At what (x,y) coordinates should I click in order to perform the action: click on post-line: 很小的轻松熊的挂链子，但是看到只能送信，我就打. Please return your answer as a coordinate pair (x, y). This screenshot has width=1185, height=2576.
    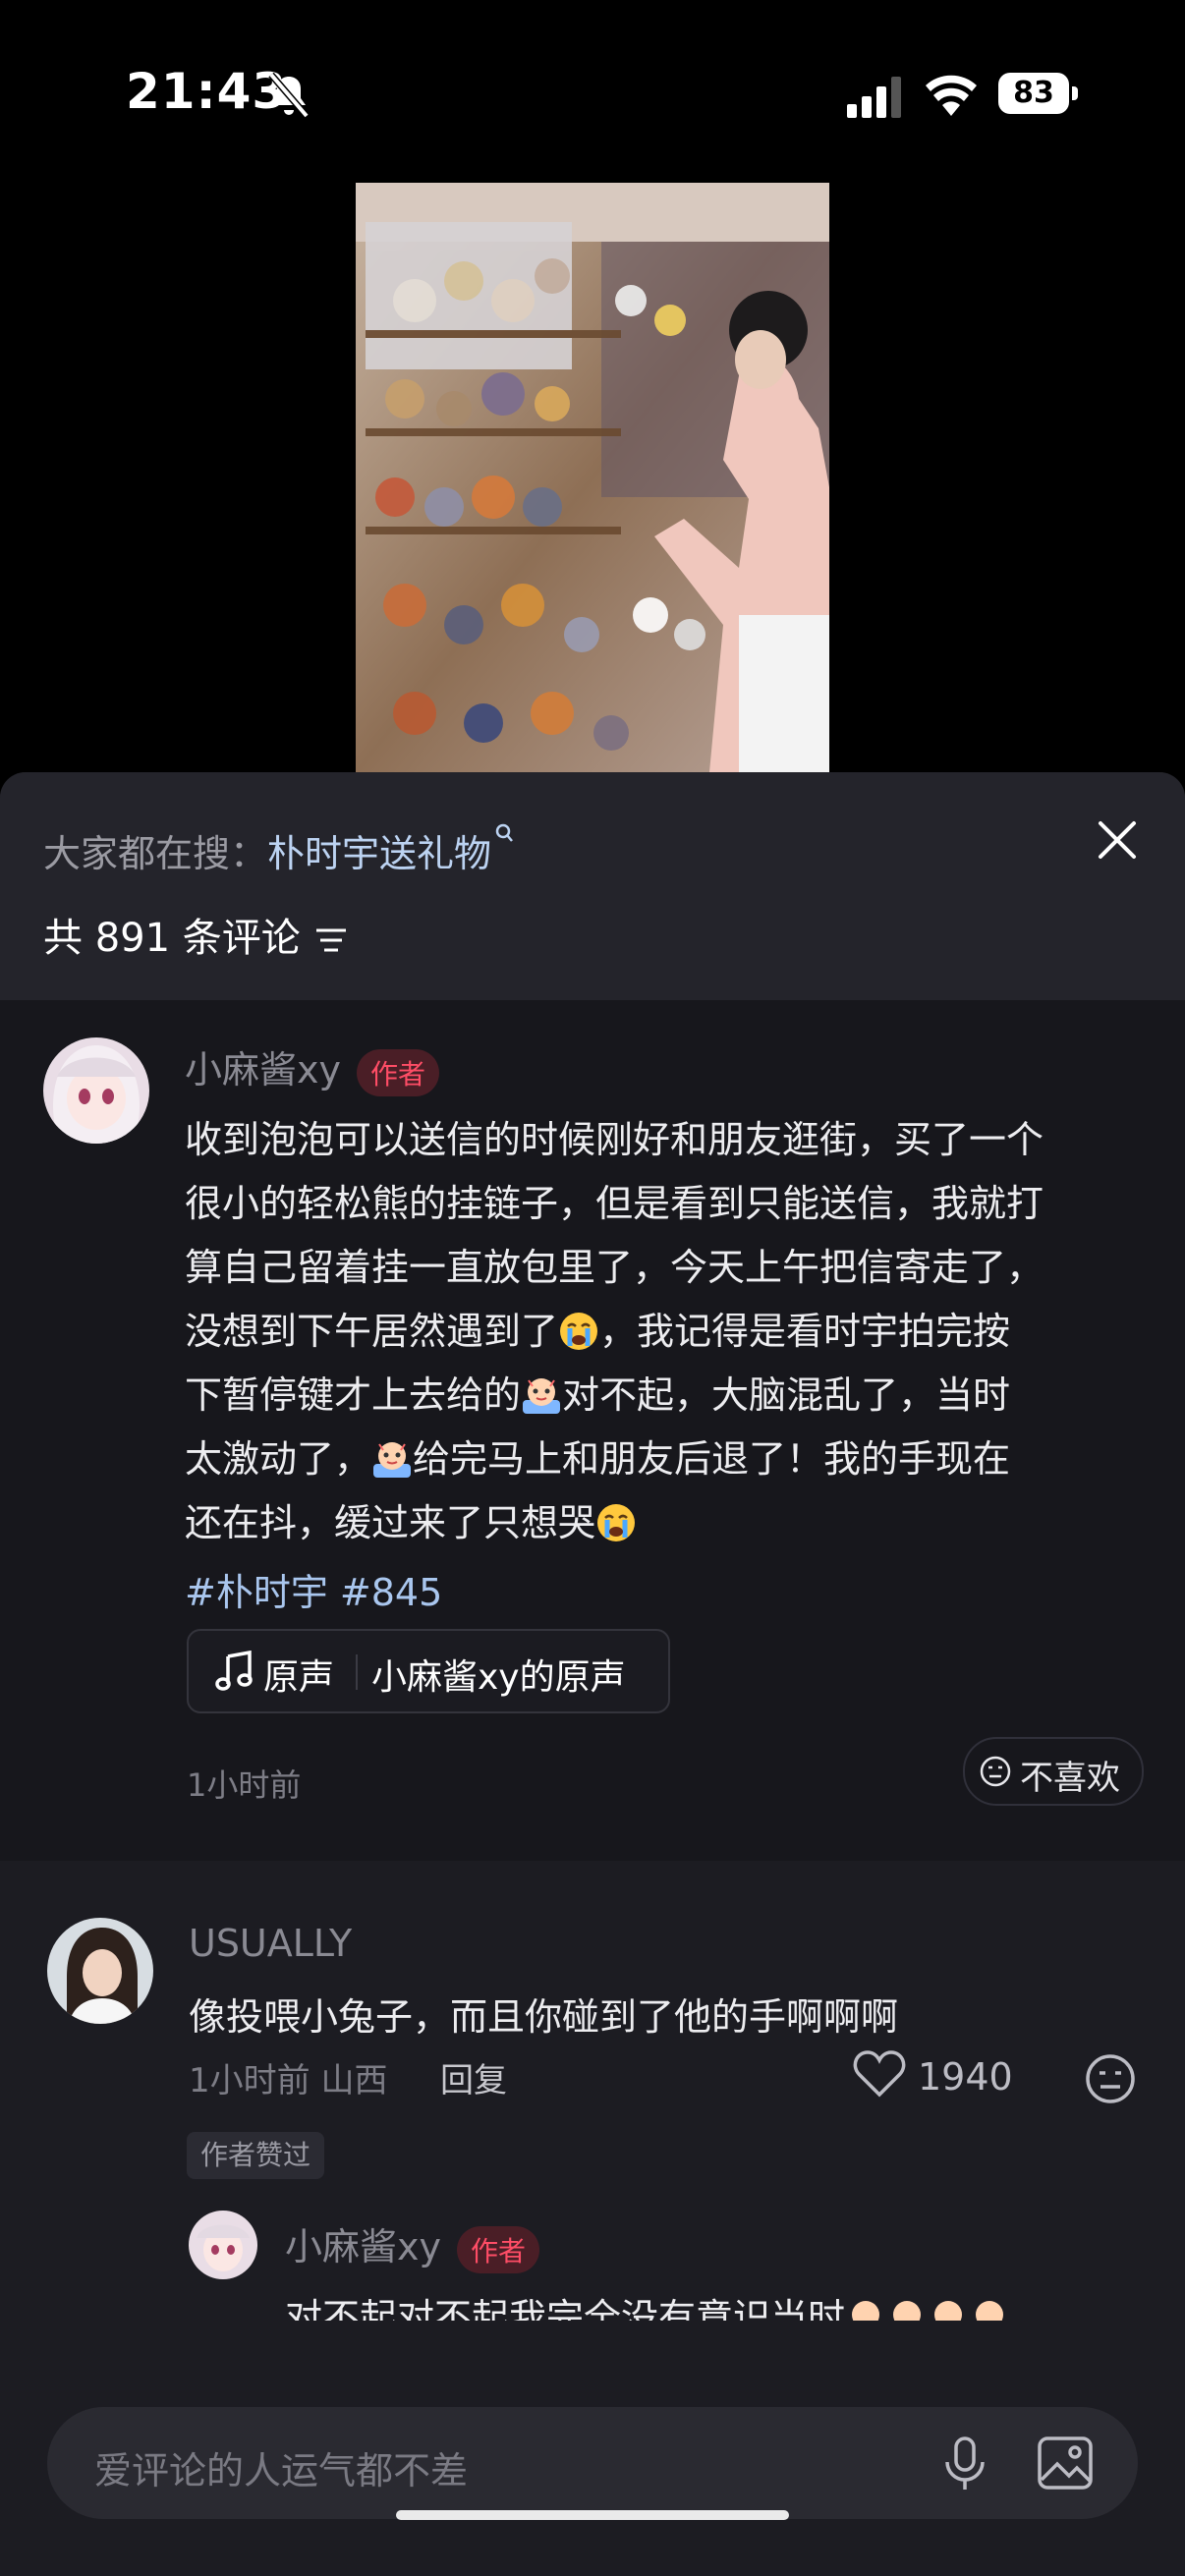
    Looking at the image, I should click on (614, 1203).